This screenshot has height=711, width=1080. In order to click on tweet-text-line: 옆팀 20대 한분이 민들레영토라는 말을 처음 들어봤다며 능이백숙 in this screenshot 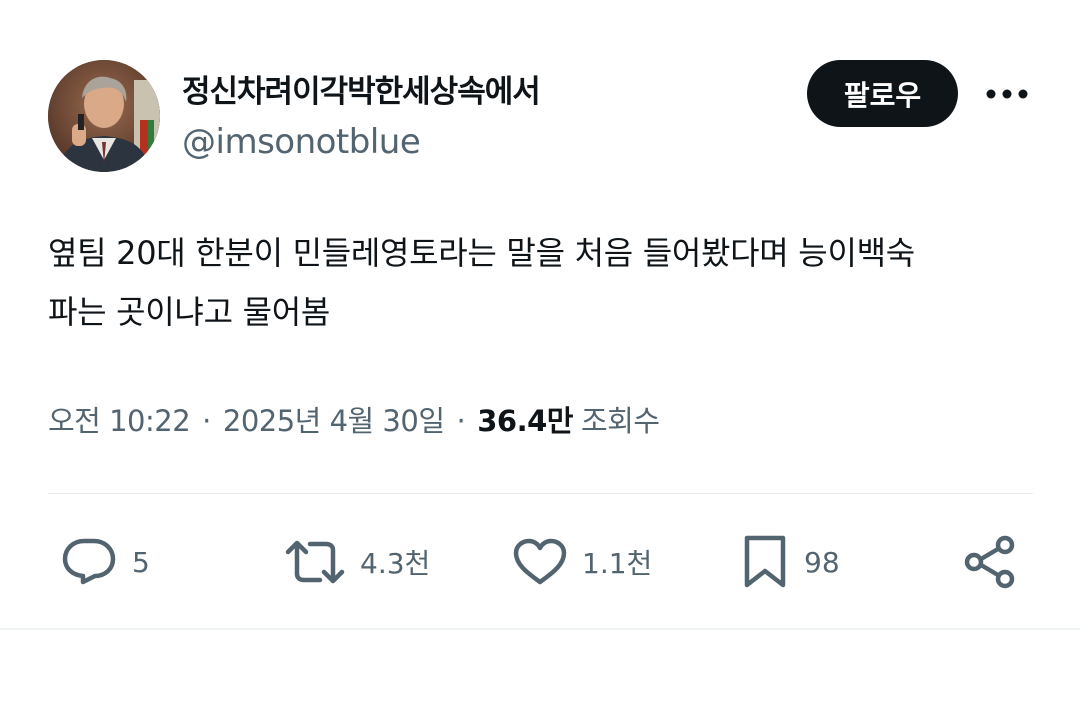, I will do `click(481, 253)`.